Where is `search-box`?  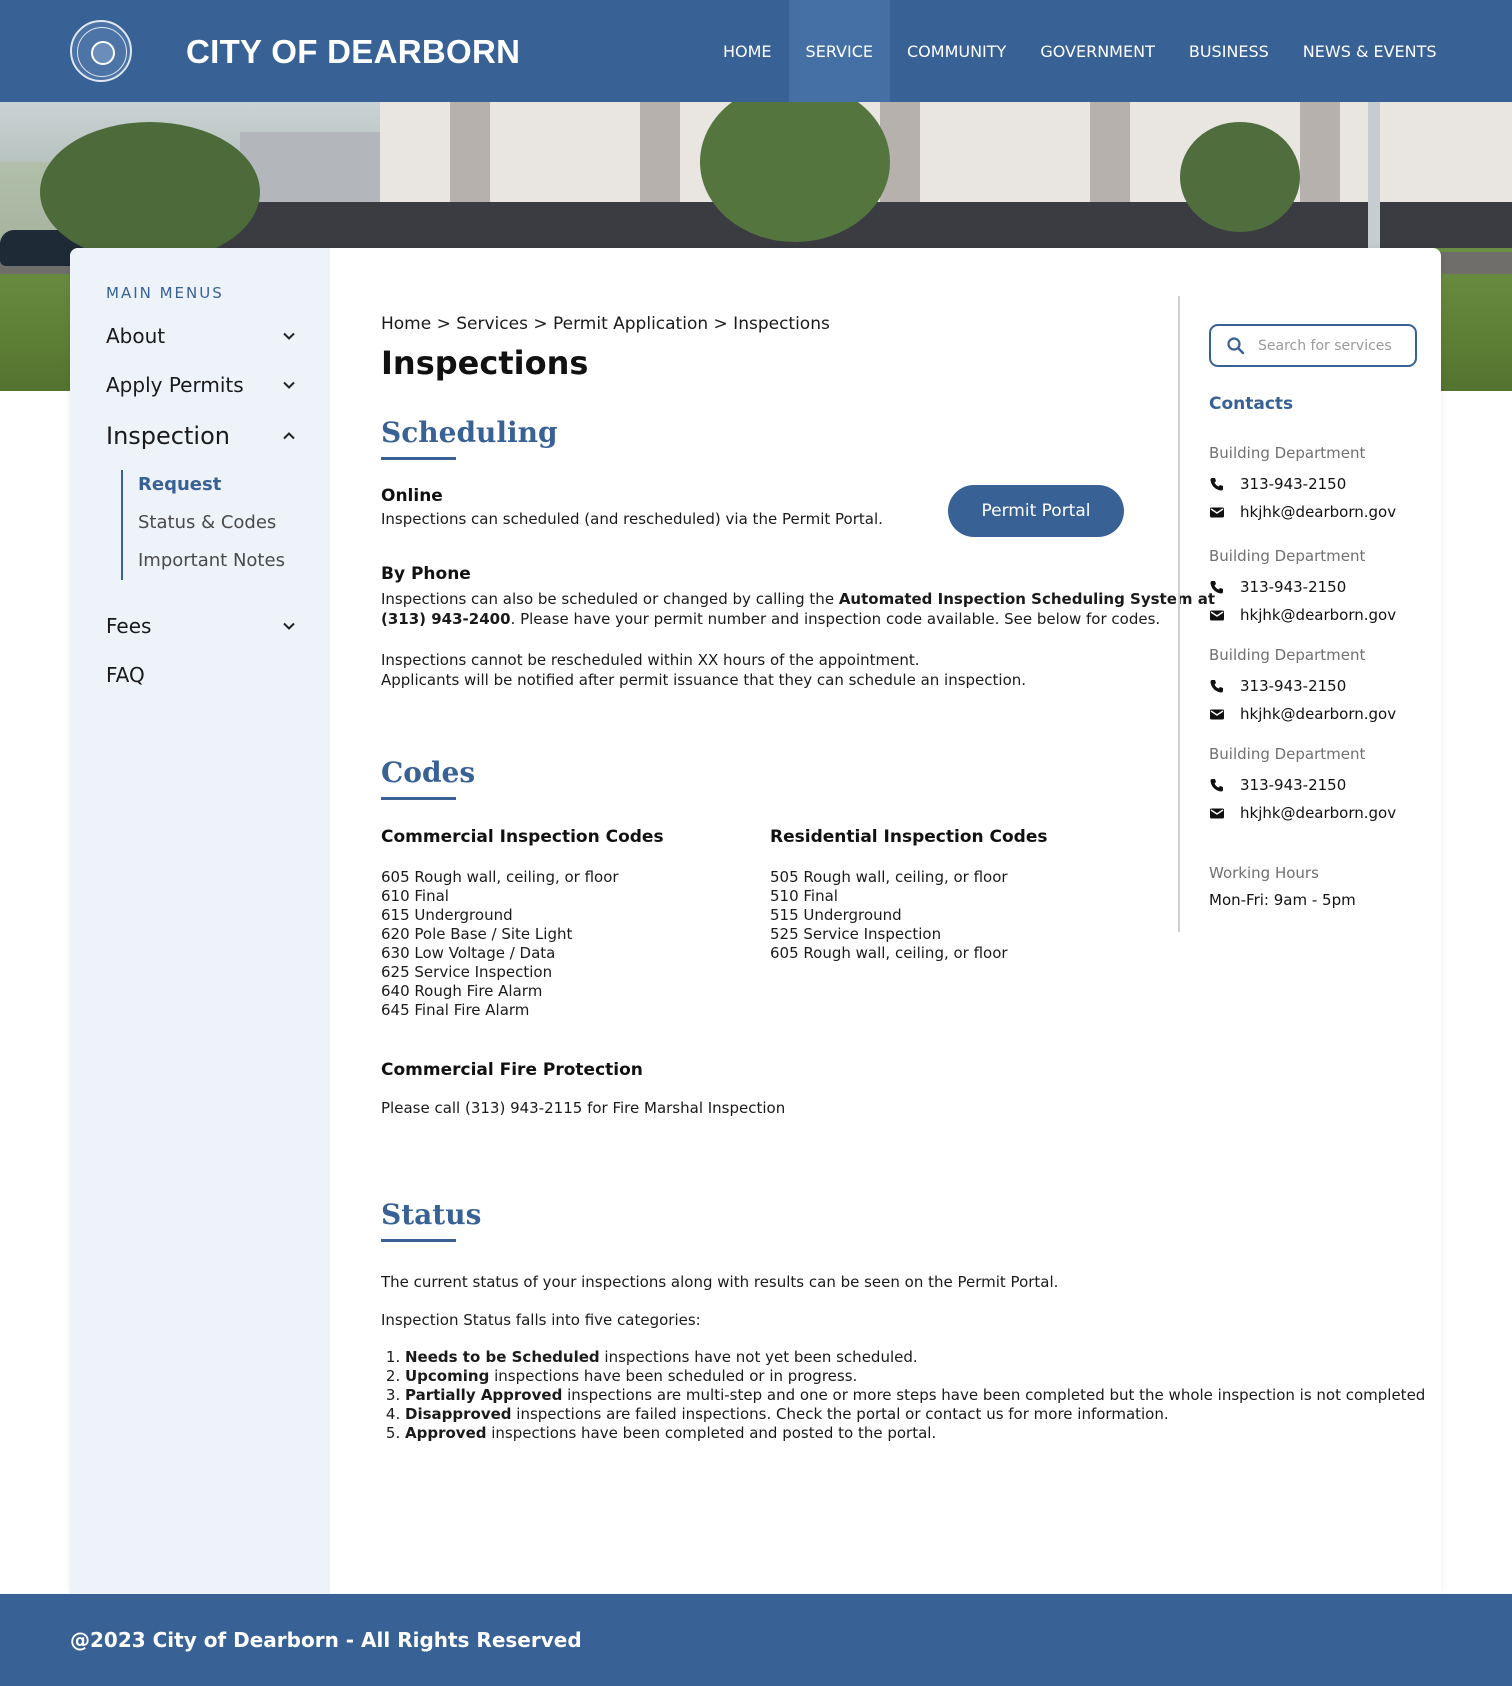 search-box is located at coordinates (1313, 345).